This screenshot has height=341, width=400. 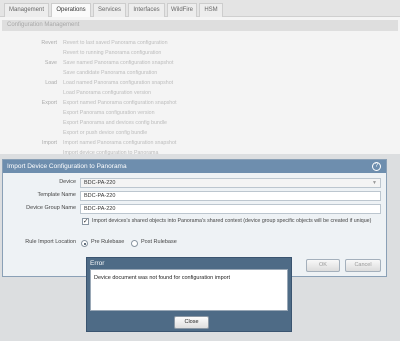 I want to click on pre-rulebase-label: Pre Rulebase, so click(x=108, y=242).